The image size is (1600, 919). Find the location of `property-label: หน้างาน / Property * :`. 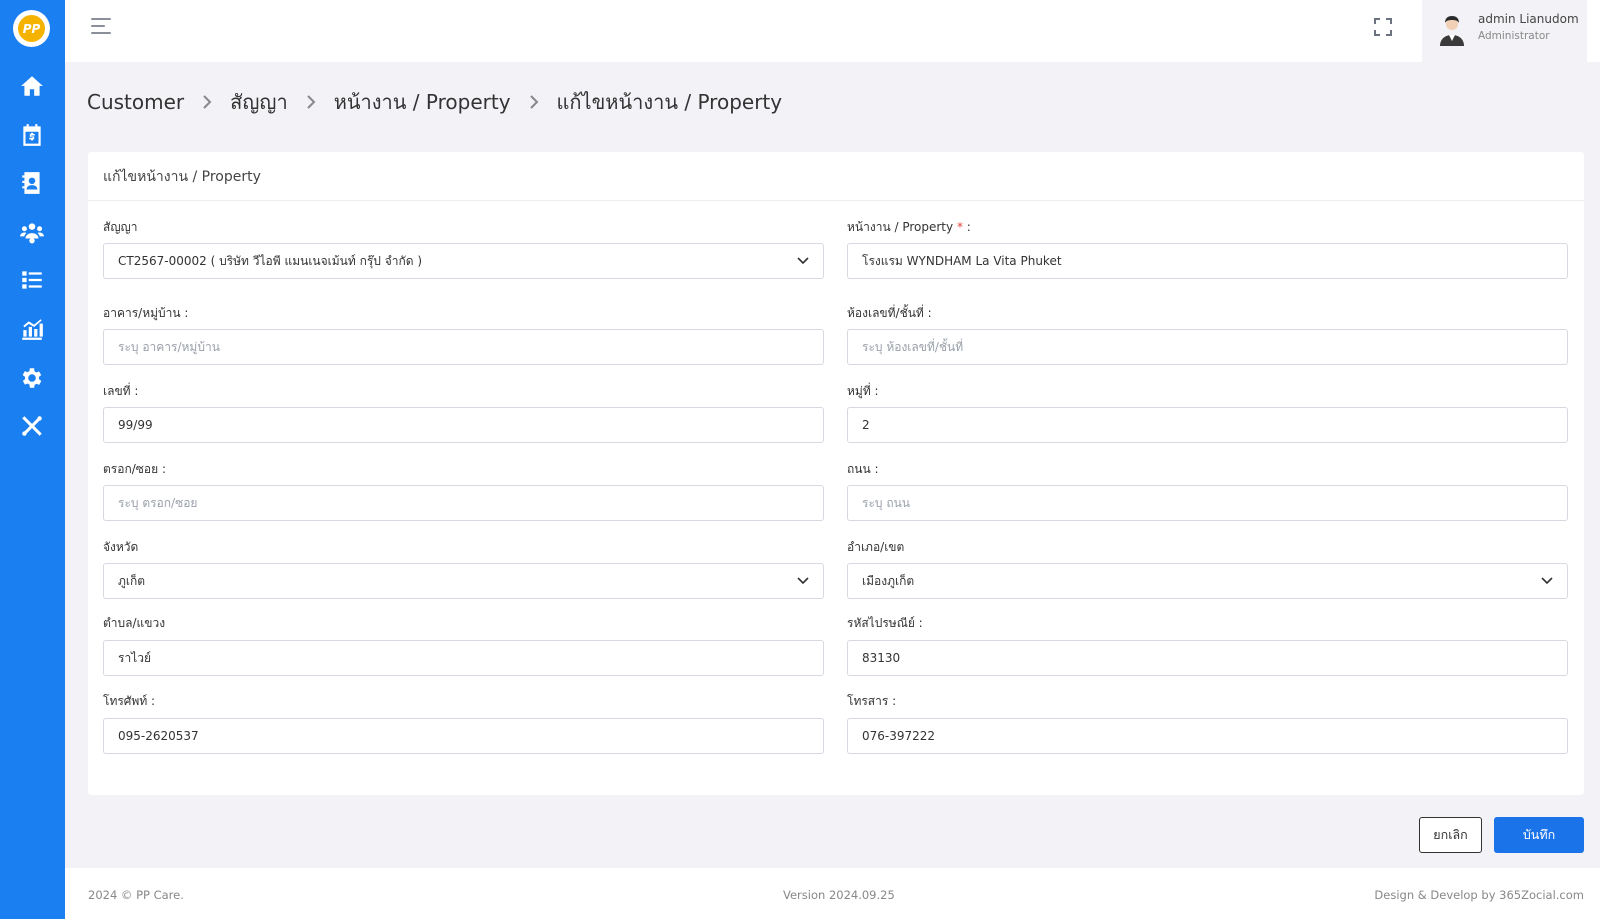

property-label: หน้างาน / Property * : is located at coordinates (909, 227).